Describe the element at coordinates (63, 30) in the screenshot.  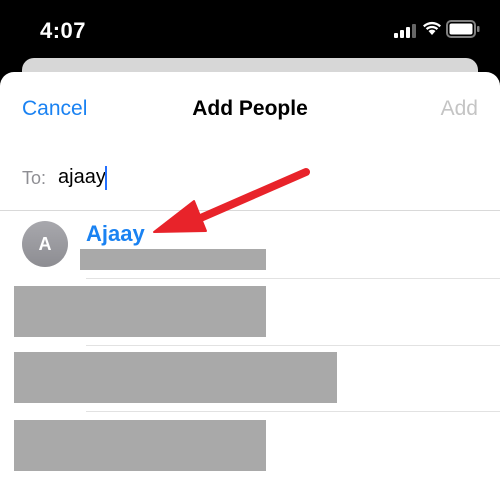
I see `status-time: 4:07` at that location.